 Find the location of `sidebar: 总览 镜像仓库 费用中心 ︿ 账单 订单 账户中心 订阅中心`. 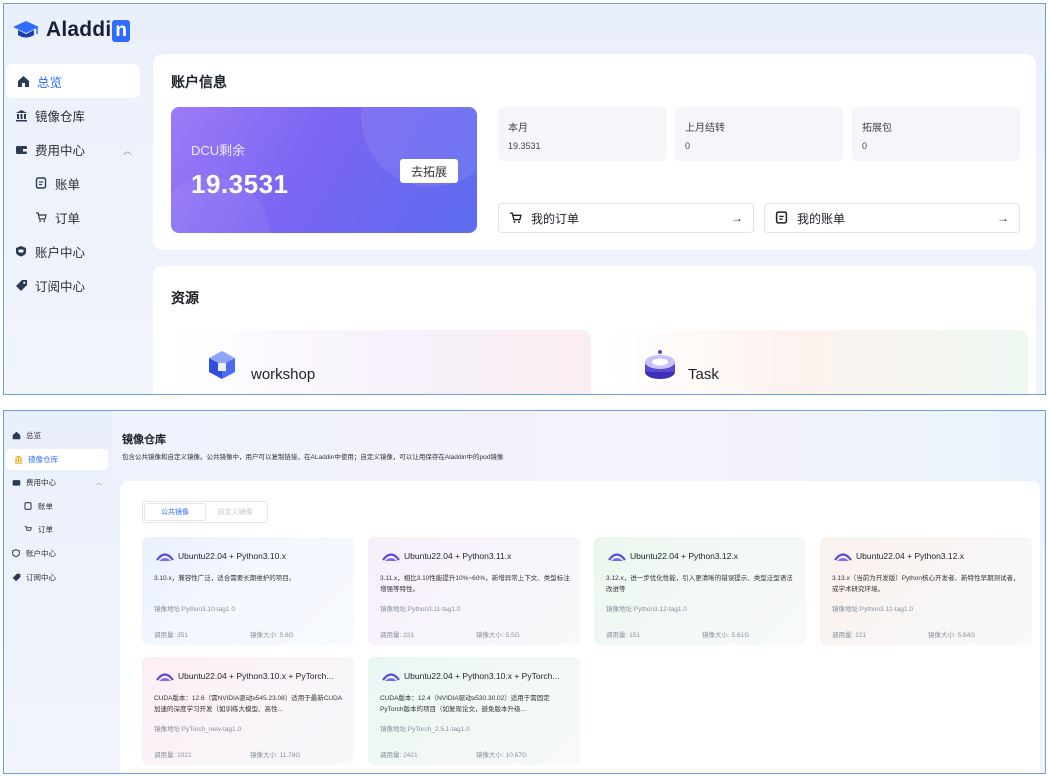

sidebar: 总览 镜像仓库 费用中心 ︿ 账单 订单 账户中心 订阅中心 is located at coordinates (74, 183).